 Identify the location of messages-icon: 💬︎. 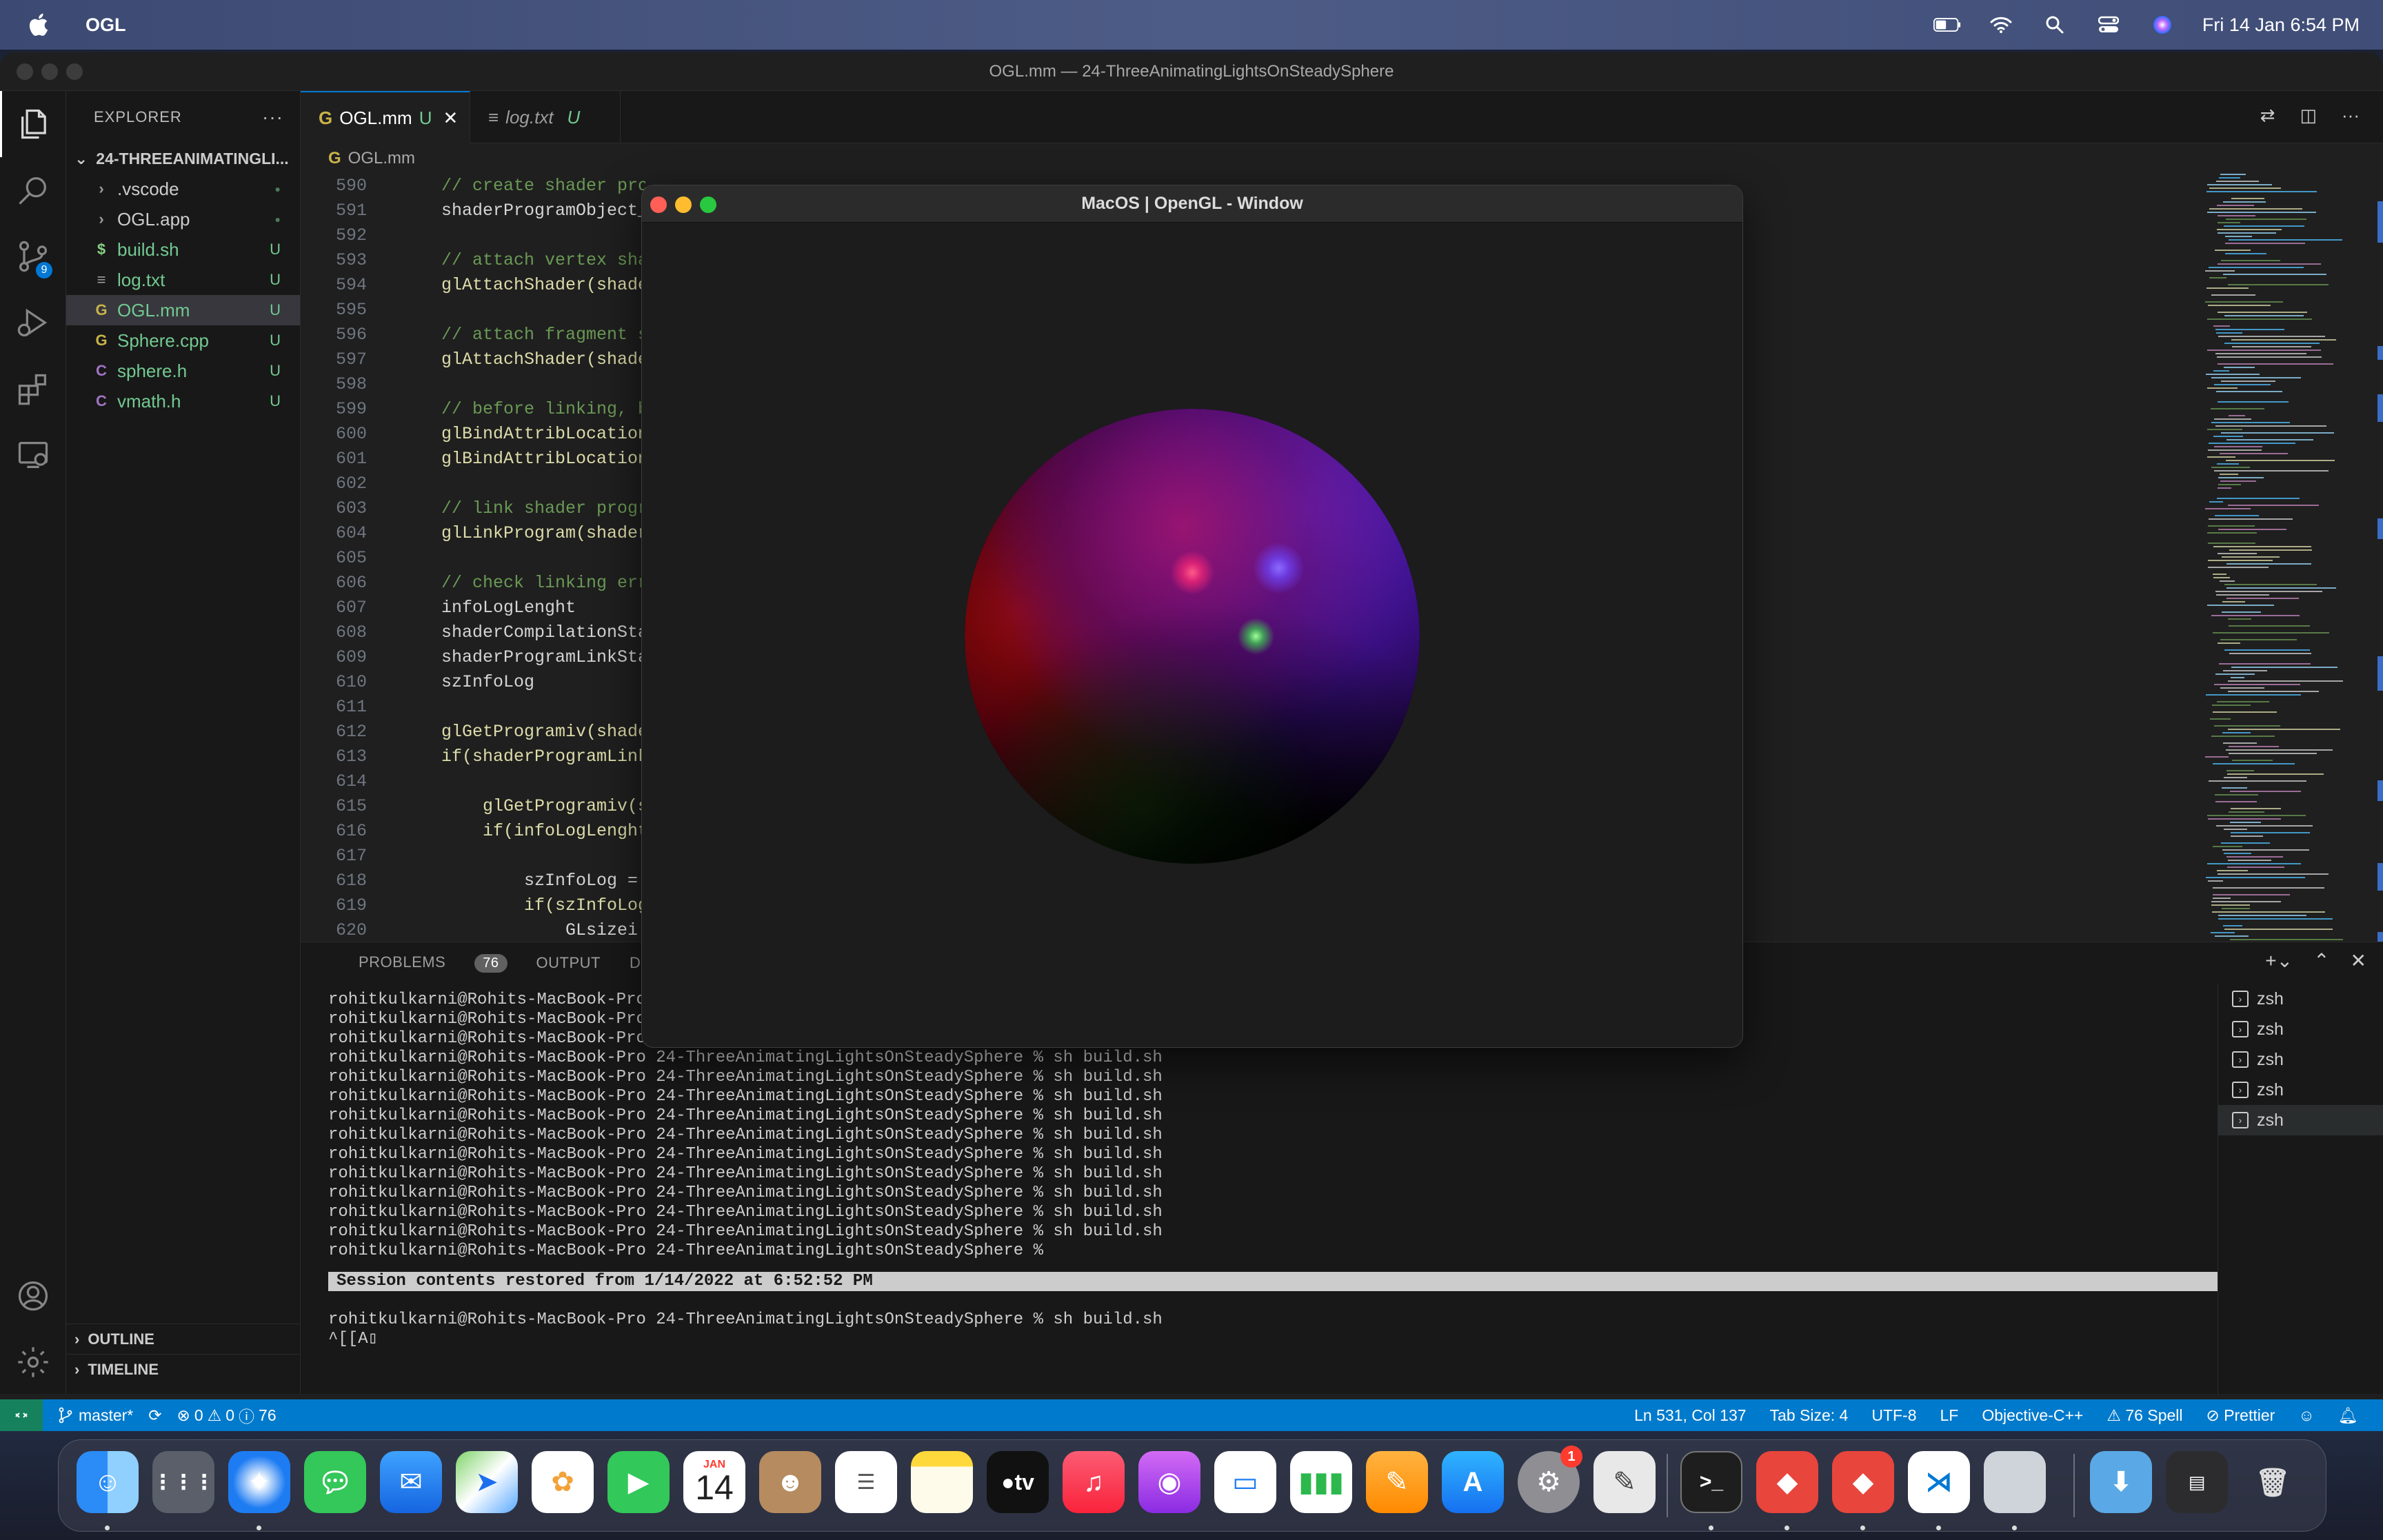
(335, 1482).